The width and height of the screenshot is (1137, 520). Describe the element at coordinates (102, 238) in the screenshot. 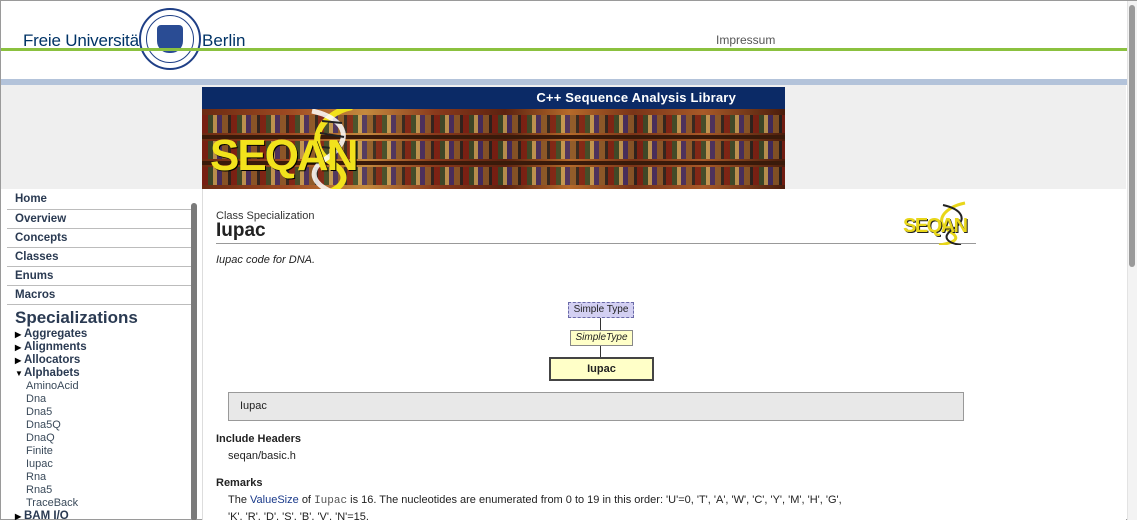

I see `nav-concepts: Concepts` at that location.